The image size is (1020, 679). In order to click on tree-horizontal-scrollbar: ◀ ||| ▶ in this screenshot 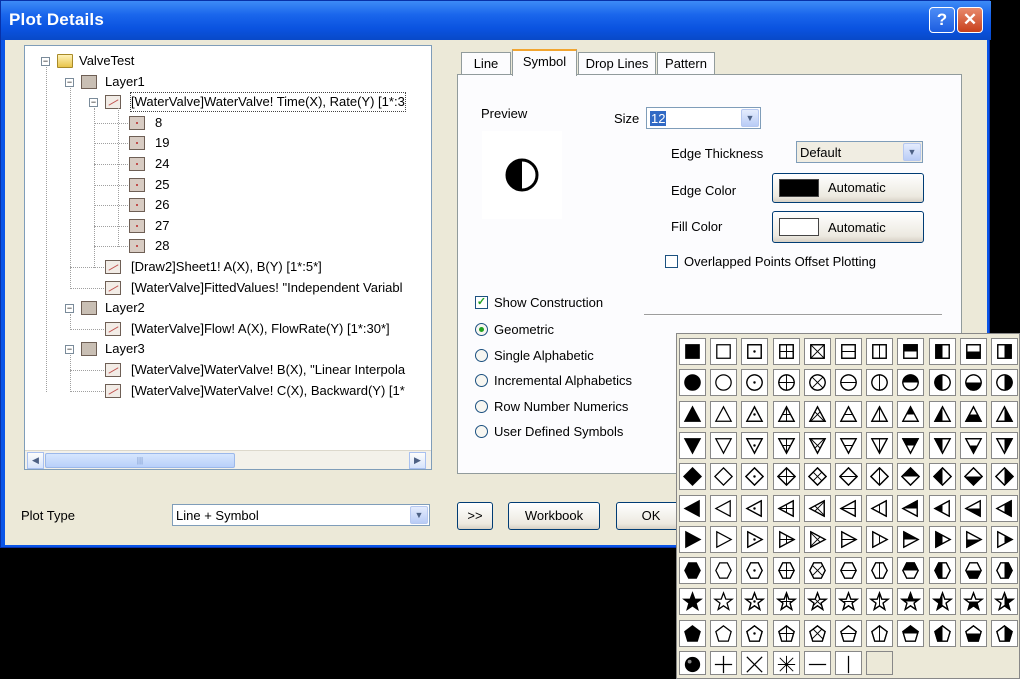, I will do `click(228, 459)`.